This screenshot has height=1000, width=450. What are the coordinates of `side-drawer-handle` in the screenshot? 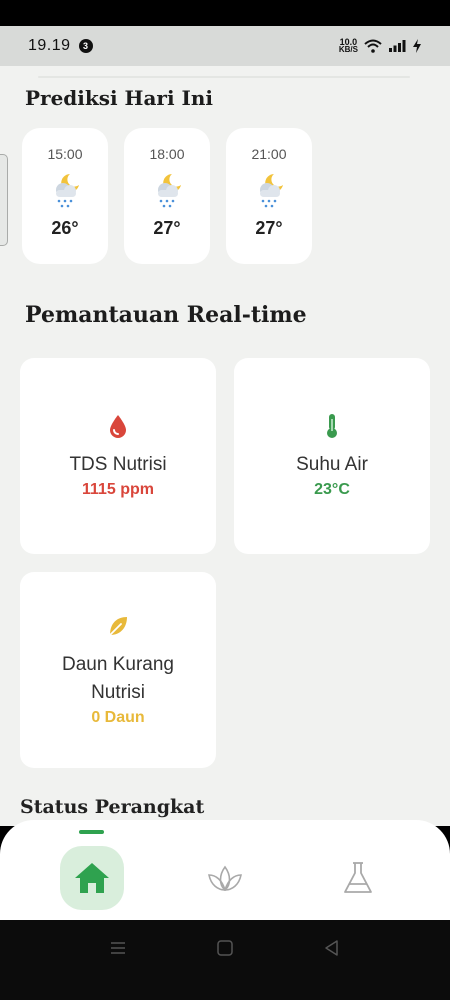 It's located at (4, 200).